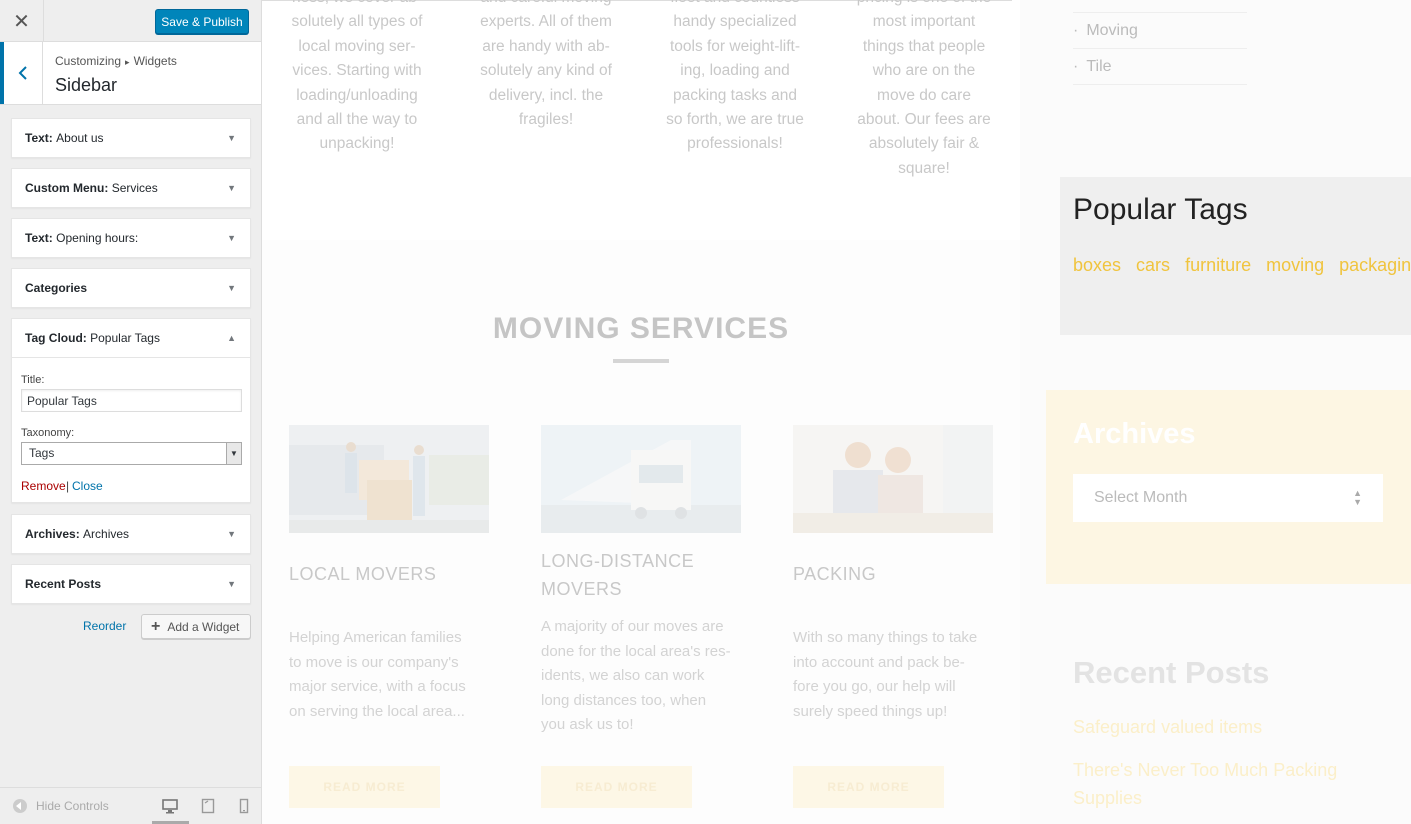 The image size is (1411, 824). I want to click on service-text-line: A majority of our moves are, so click(632, 626).